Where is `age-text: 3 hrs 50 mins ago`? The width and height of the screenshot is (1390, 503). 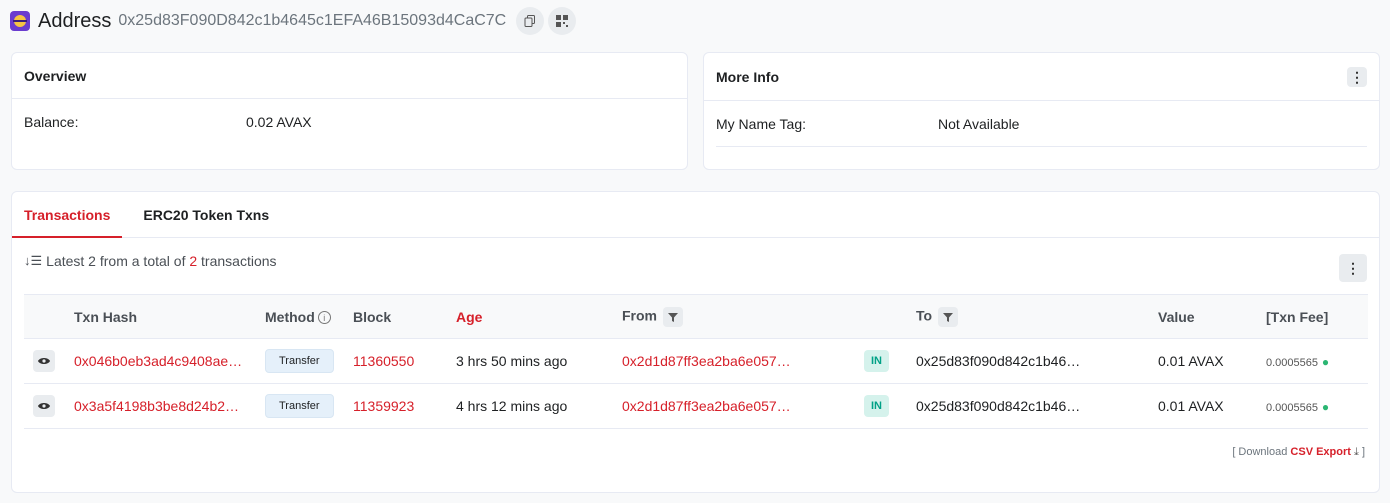
age-text: 3 hrs 50 mins ago is located at coordinates (512, 361).